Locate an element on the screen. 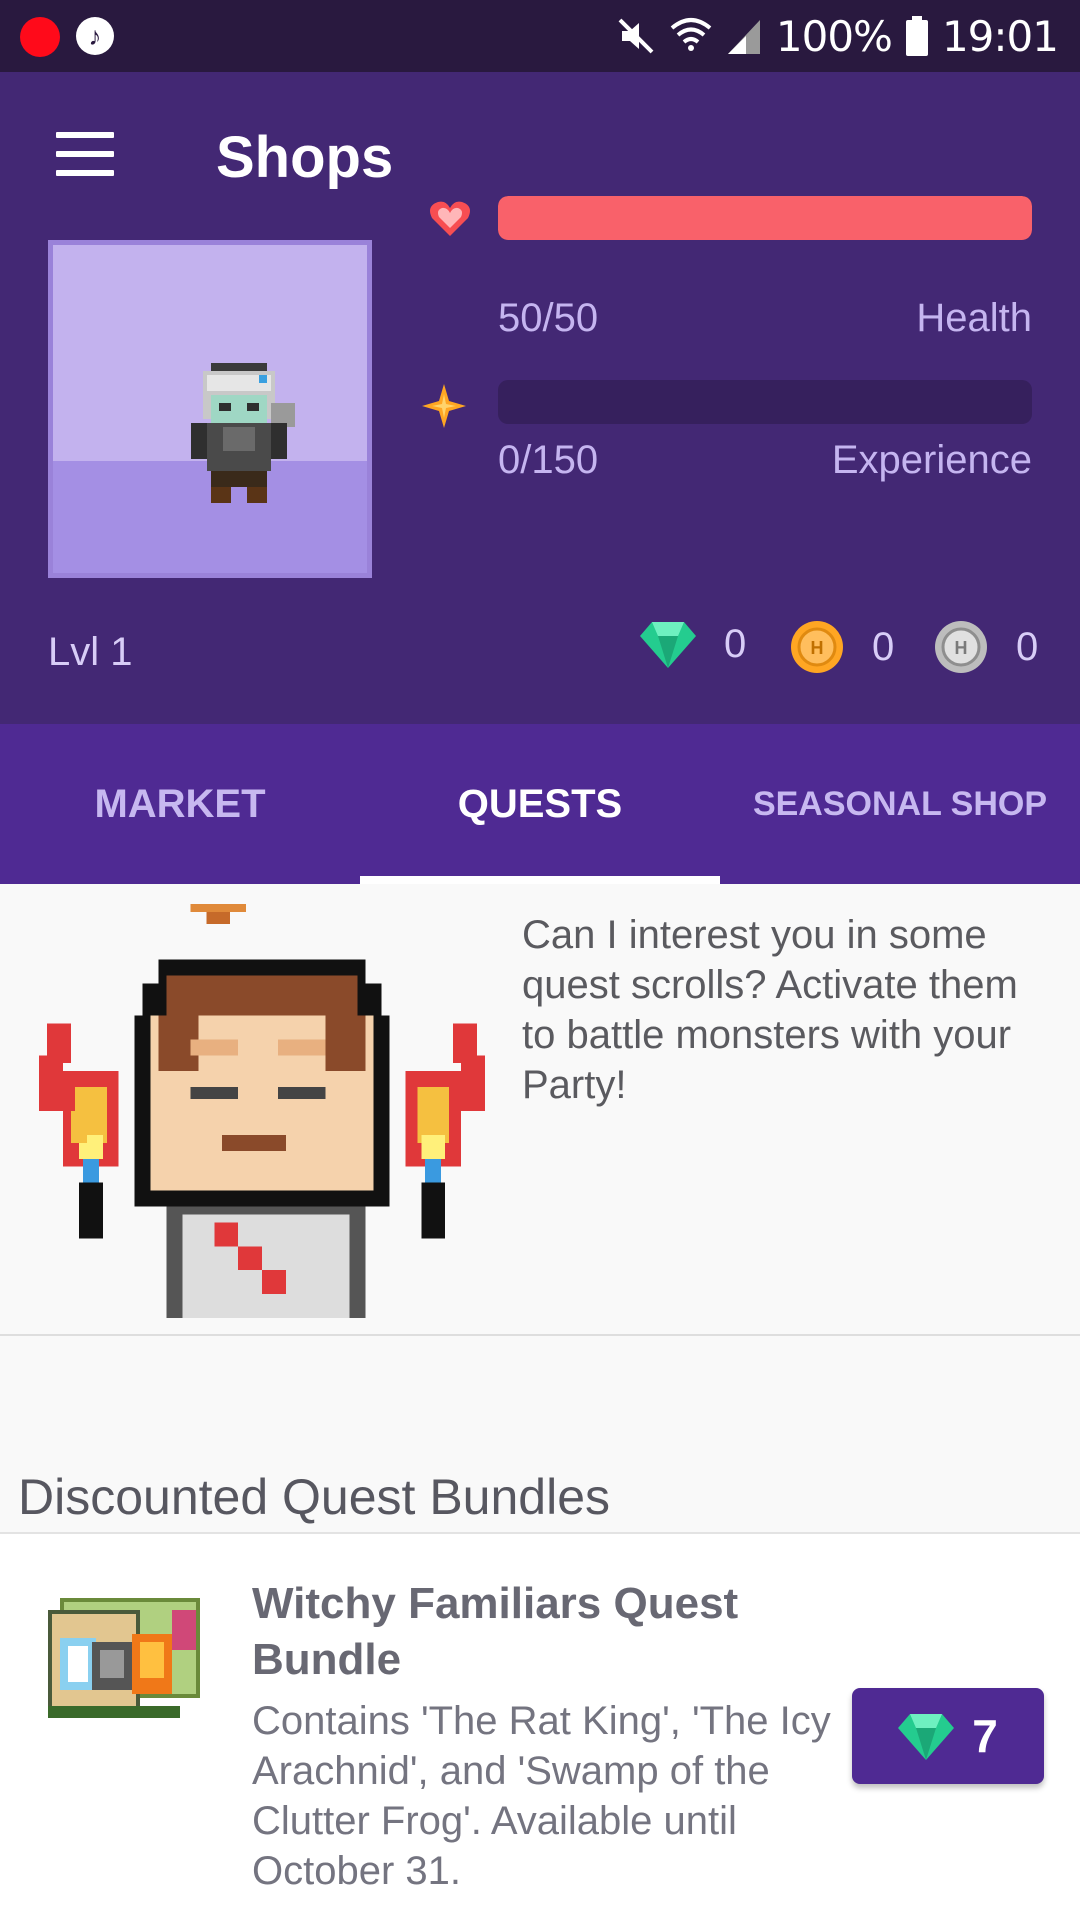 The height and width of the screenshot is (1920, 1080). item-price: 7 is located at coordinates (985, 1736).